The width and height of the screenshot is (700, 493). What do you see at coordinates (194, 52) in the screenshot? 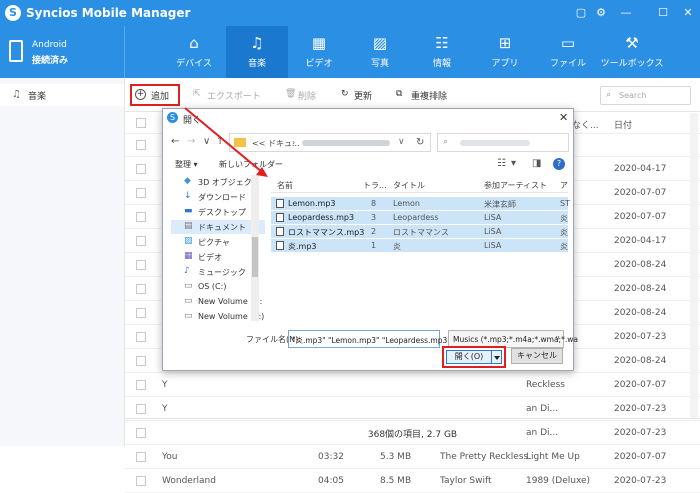
I see `tab-device: ⌂ デバイス` at bounding box center [194, 52].